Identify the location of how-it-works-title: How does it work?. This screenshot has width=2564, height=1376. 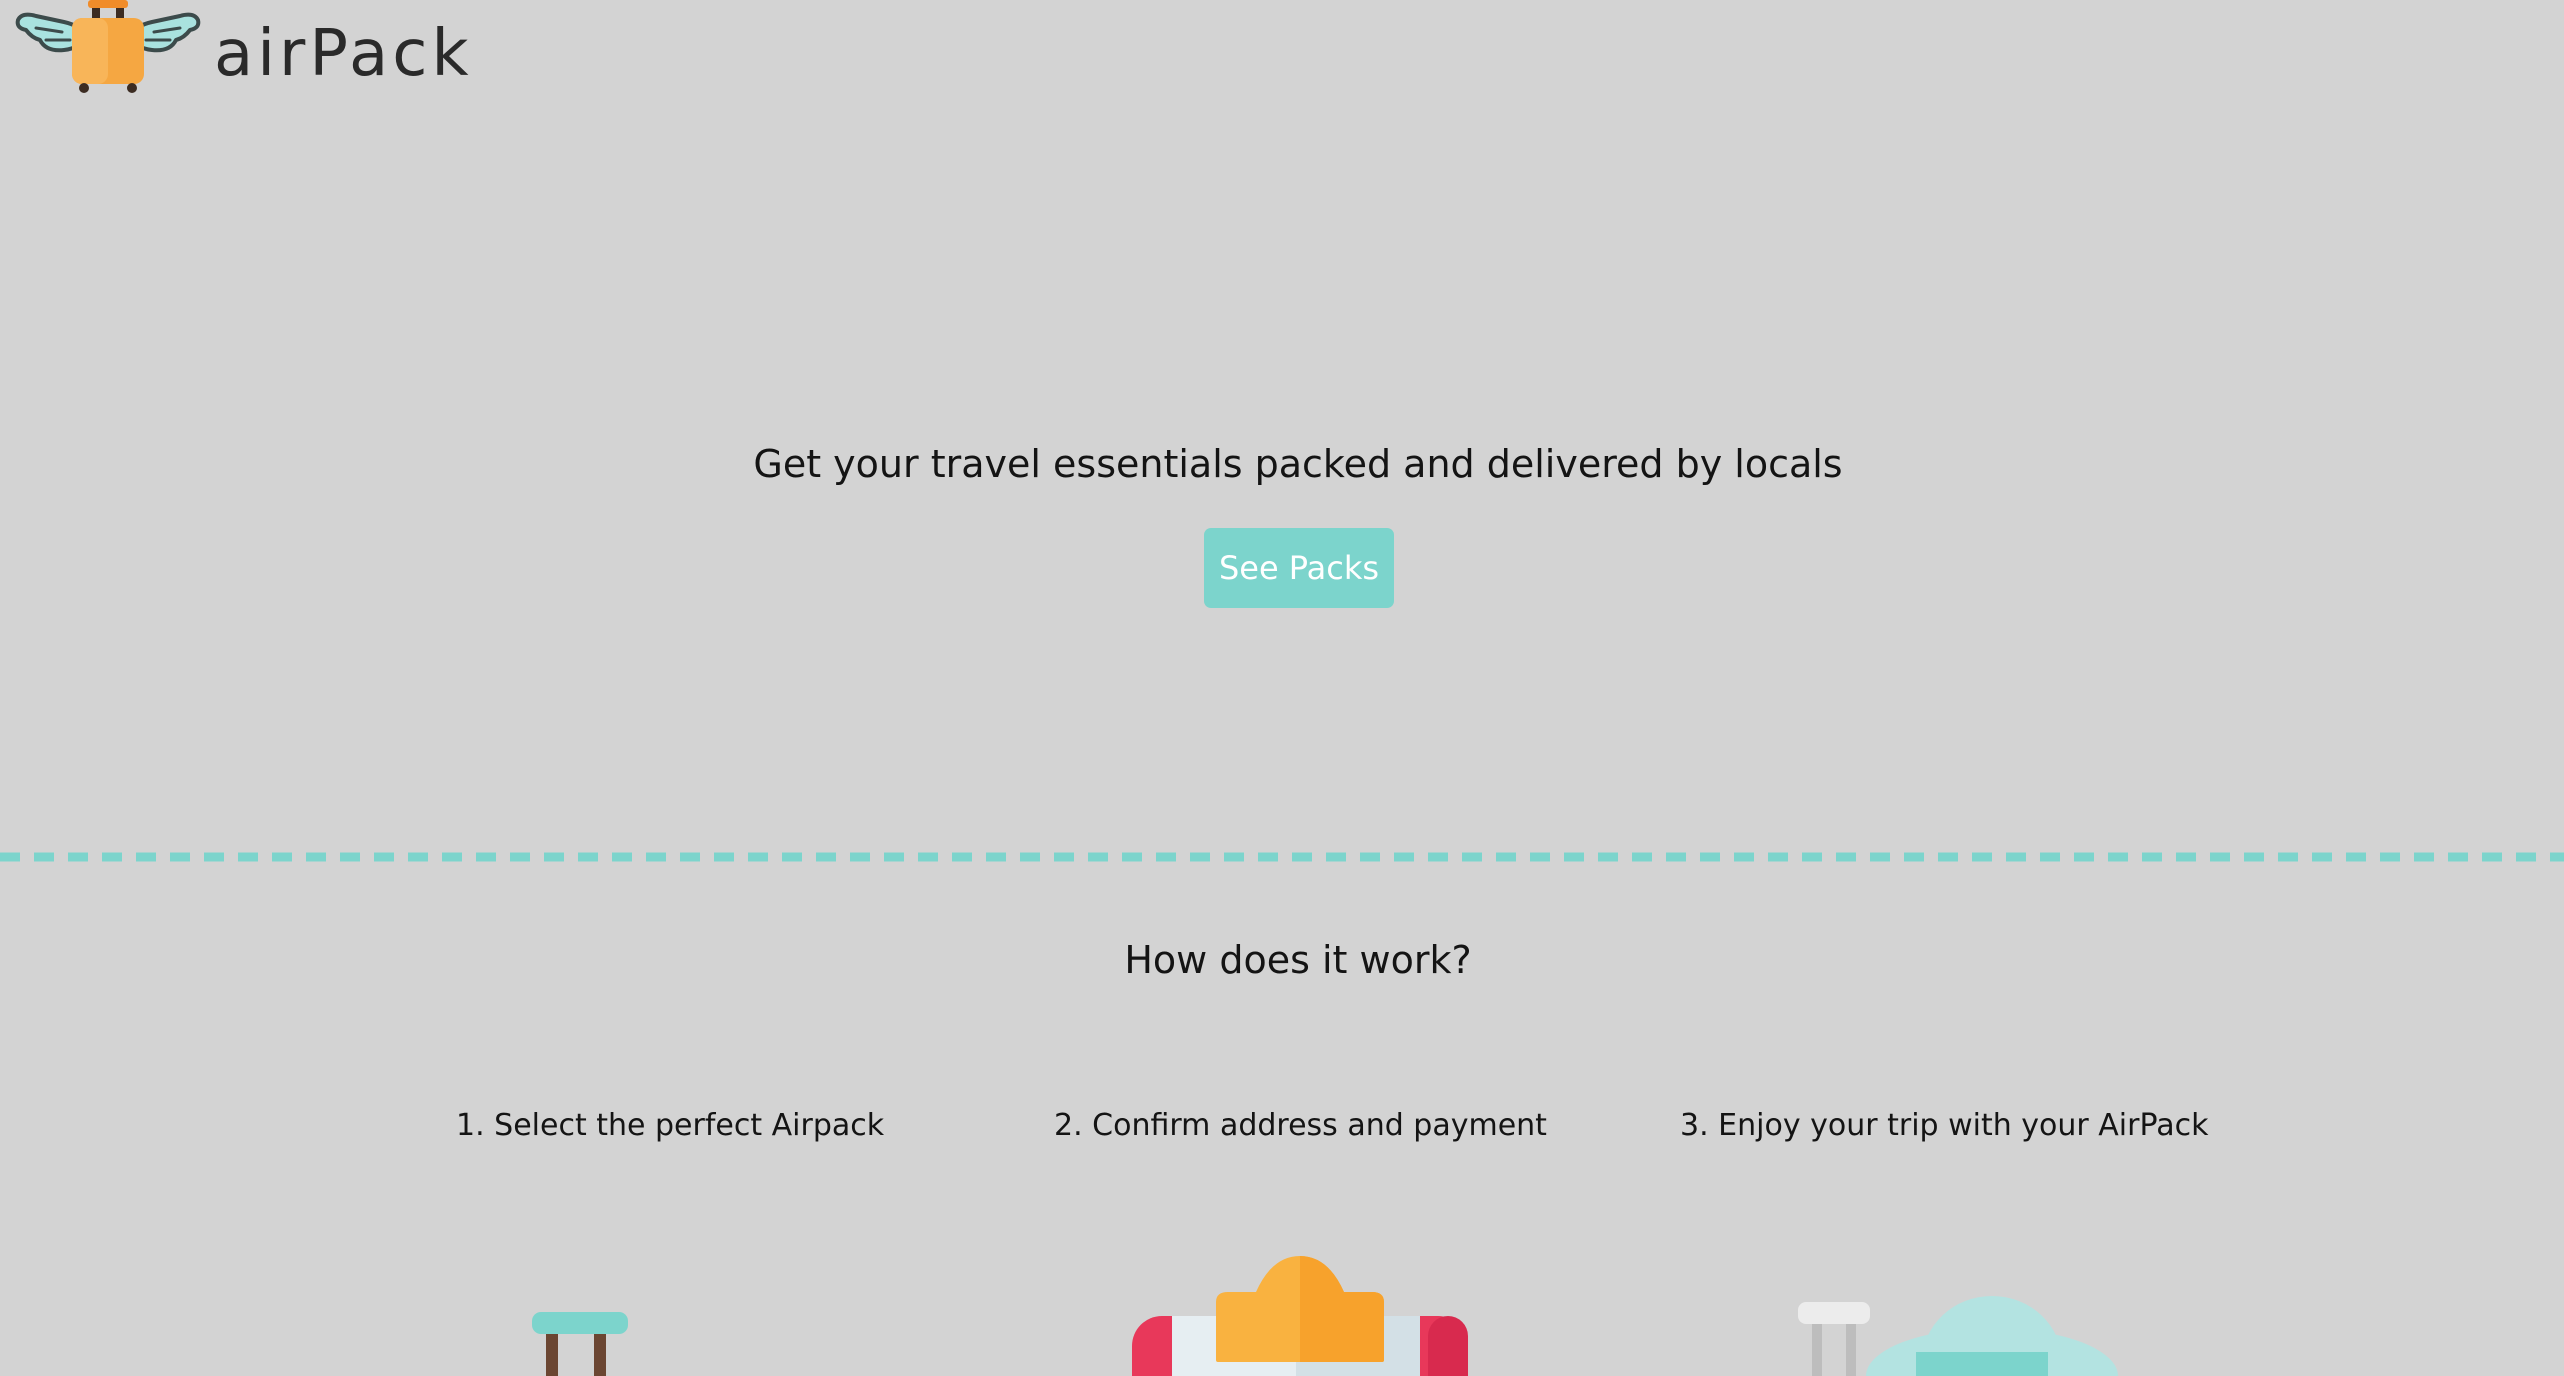
(1298, 960).